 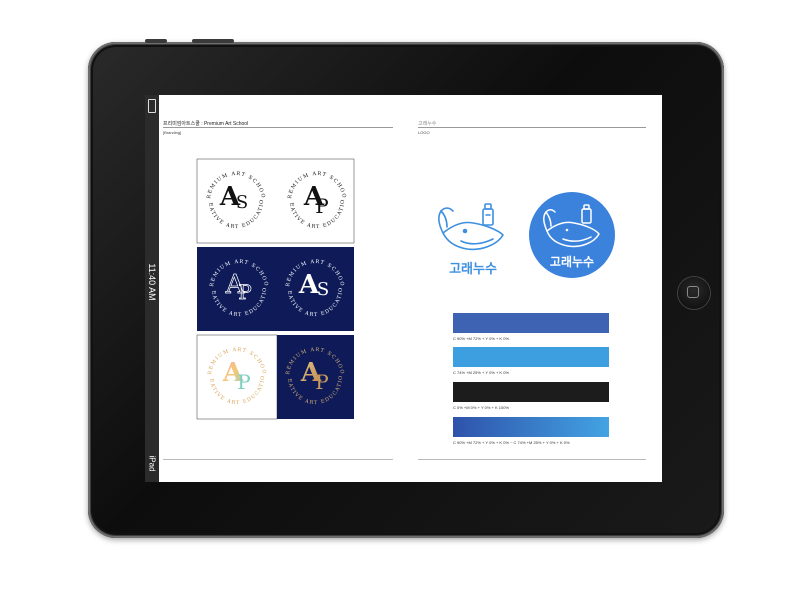 I want to click on battery-icon, so click(x=152, y=106).